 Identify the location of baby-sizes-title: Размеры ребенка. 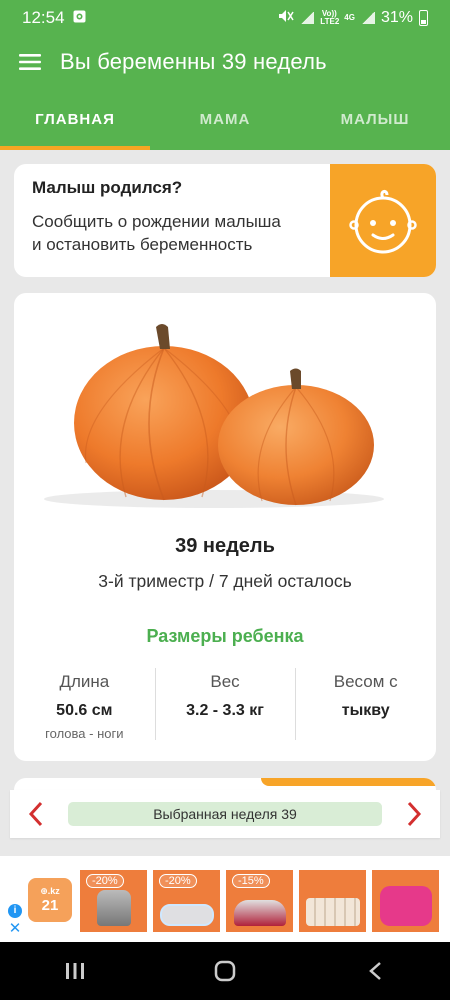
(225, 636).